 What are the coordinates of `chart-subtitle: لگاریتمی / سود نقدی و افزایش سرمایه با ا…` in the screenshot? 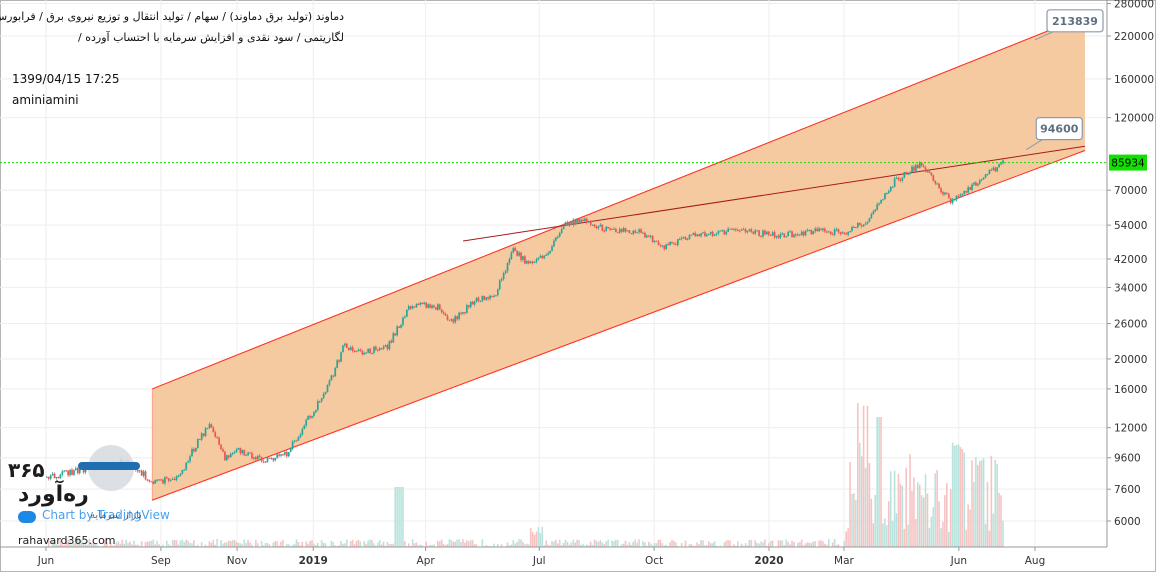 It's located at (211, 37).